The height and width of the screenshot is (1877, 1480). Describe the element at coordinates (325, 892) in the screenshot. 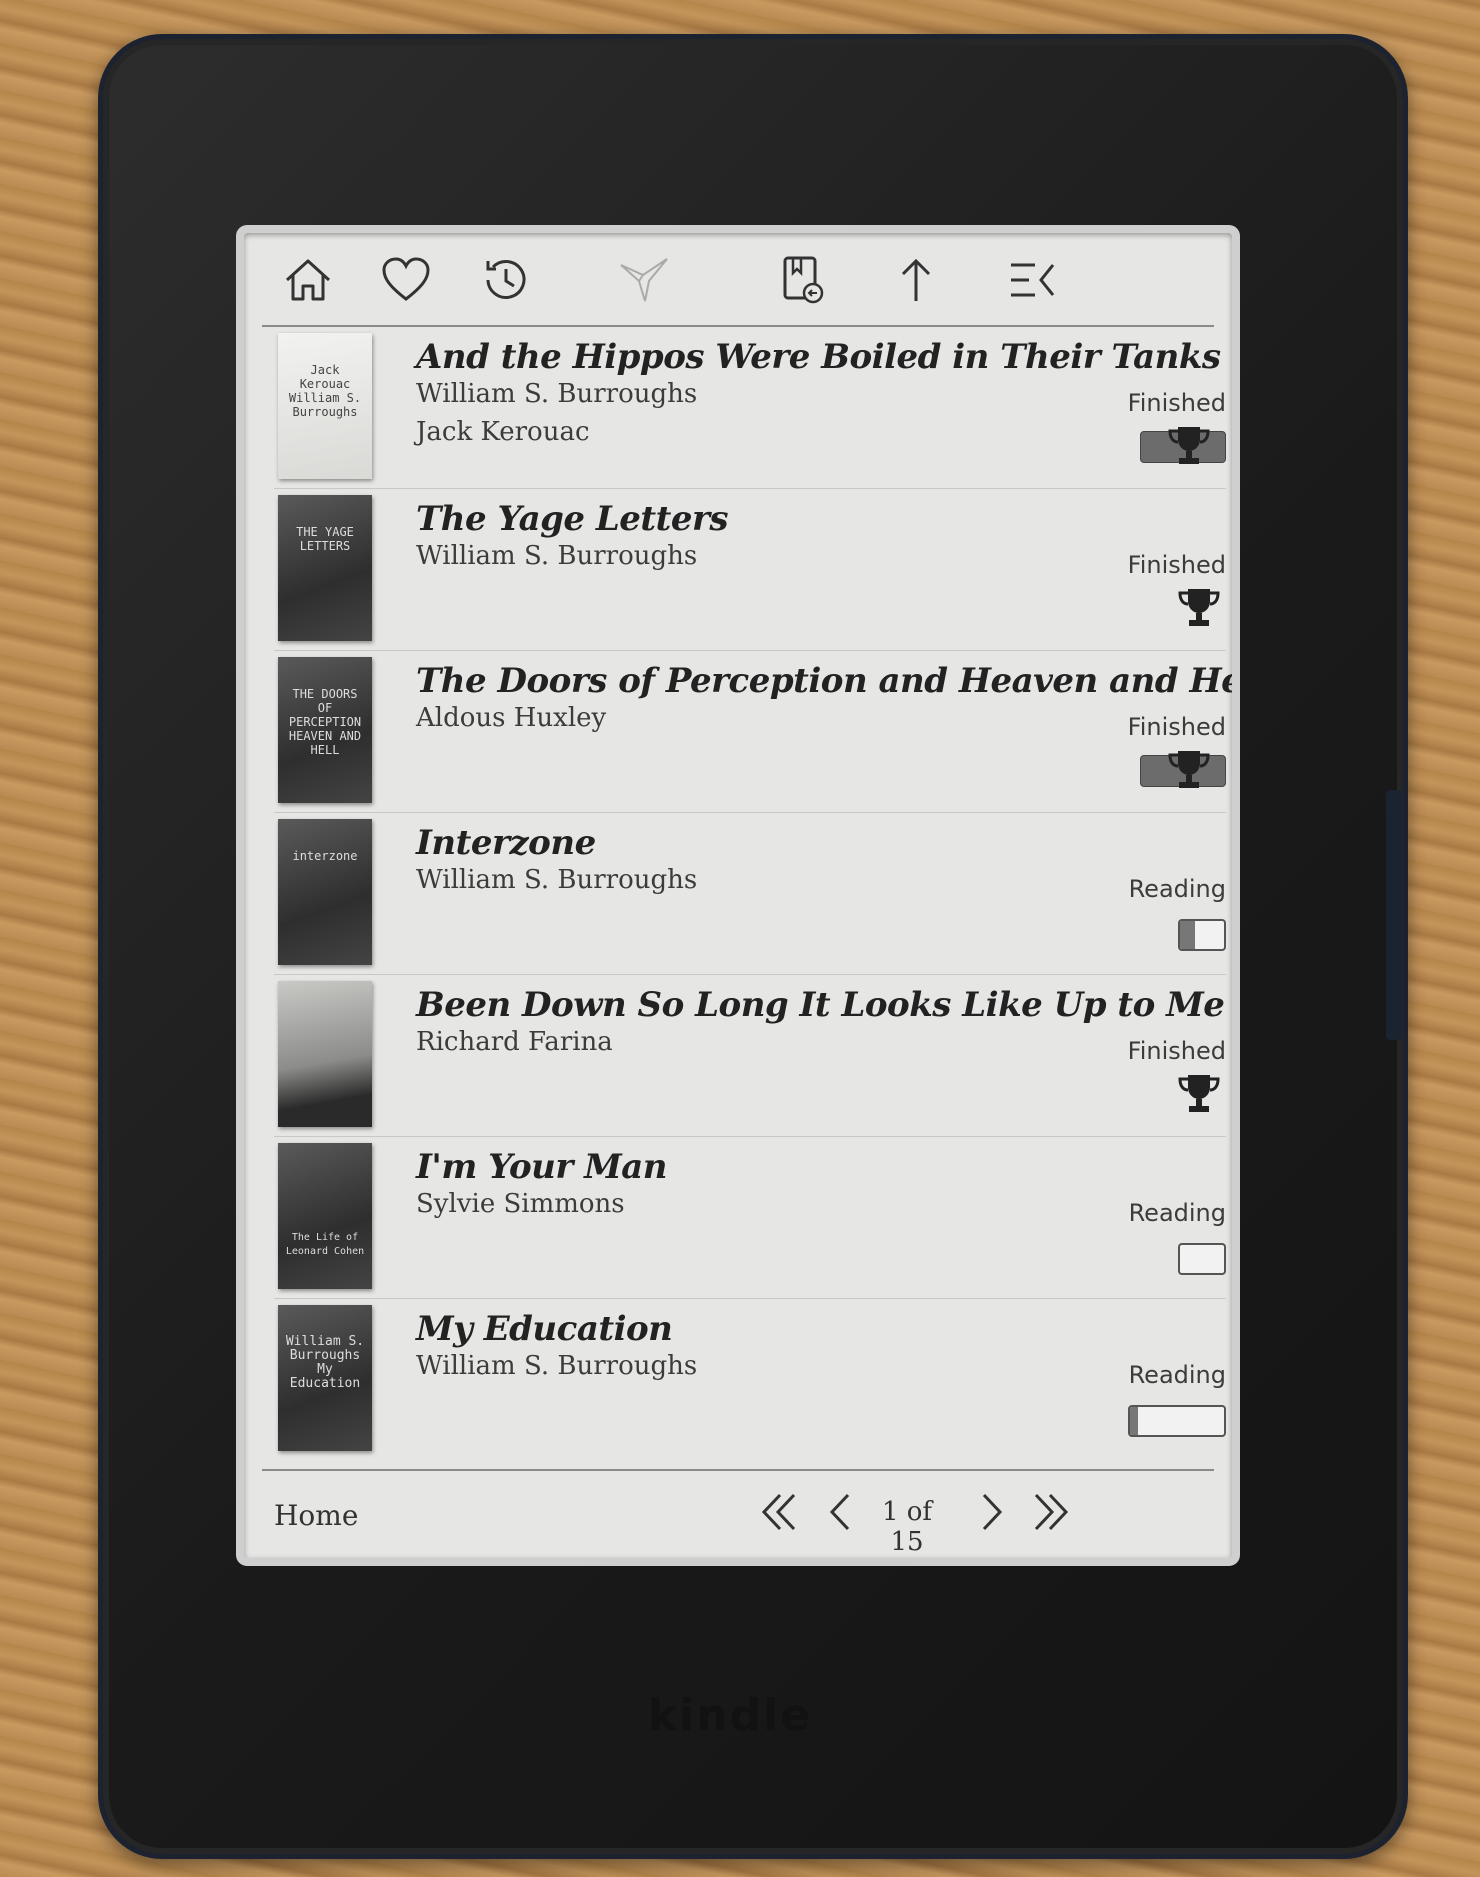

I see `book-cover: interzone` at that location.